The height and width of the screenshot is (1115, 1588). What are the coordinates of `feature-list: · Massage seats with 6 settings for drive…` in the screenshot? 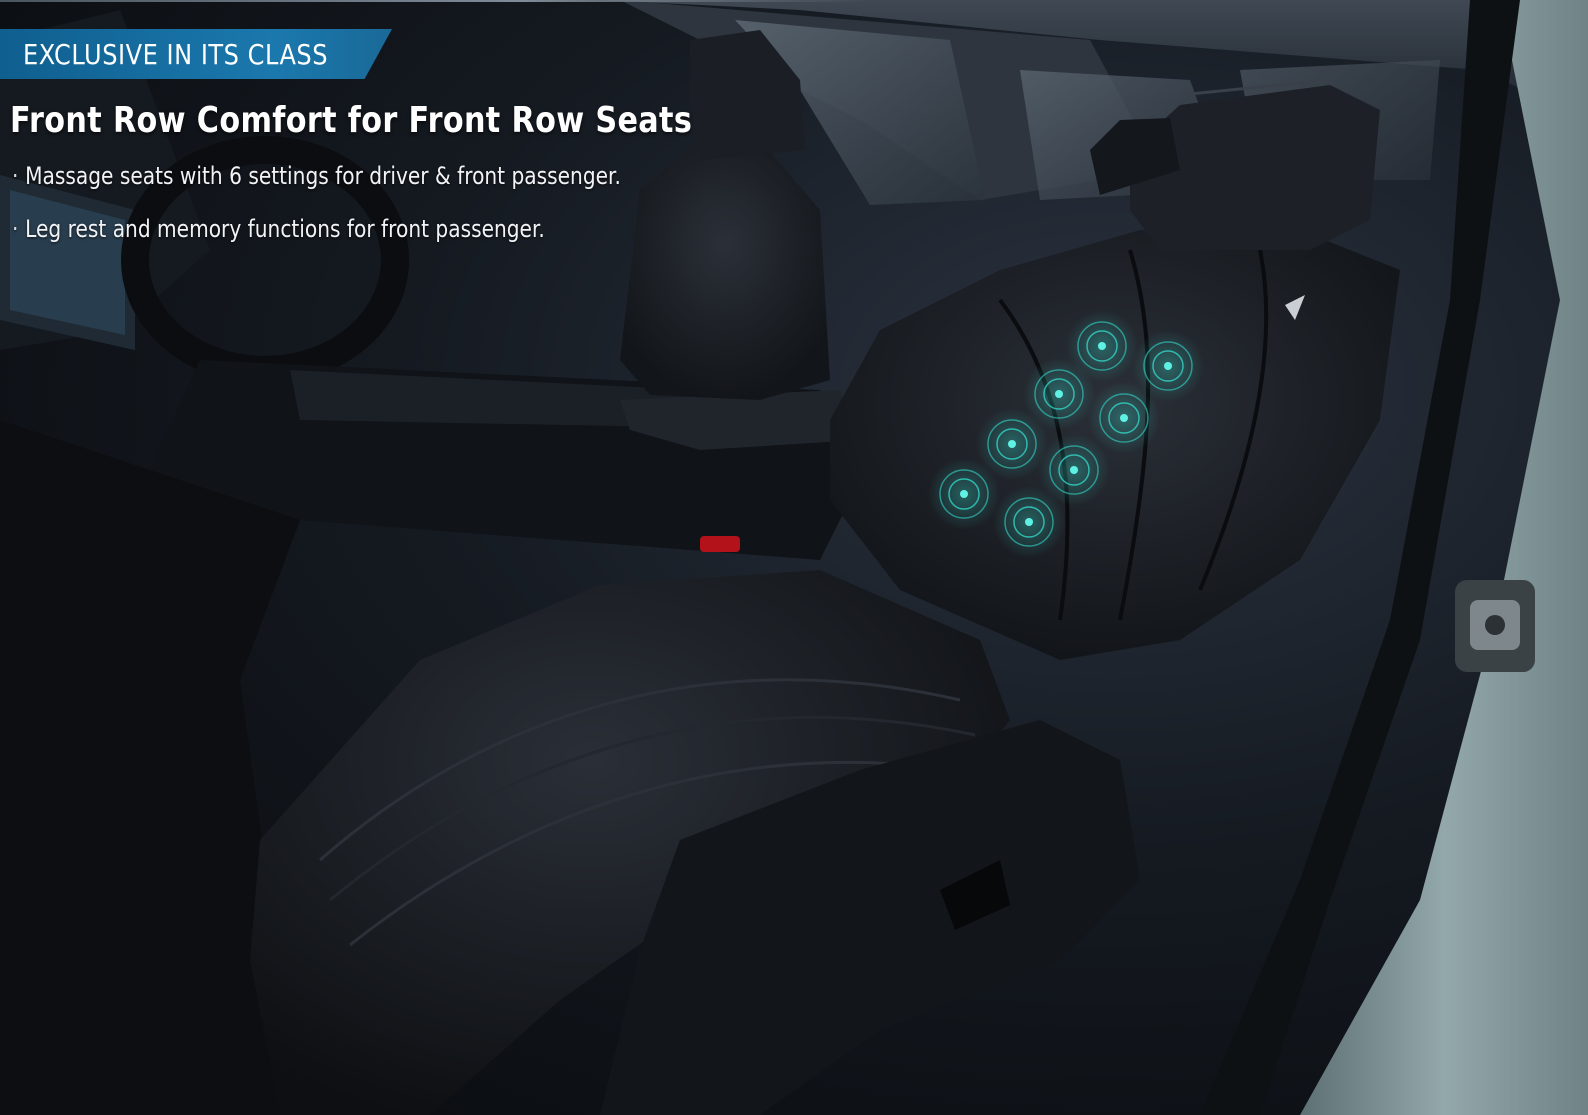 It's located at (374, 213).